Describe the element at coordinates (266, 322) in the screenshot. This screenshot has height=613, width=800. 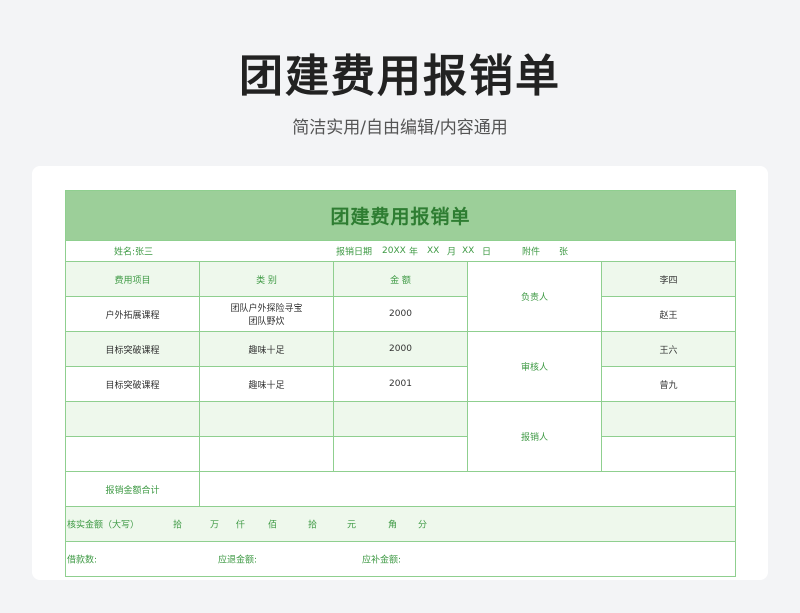
I see `row1-category-line2: 团队野炊` at that location.